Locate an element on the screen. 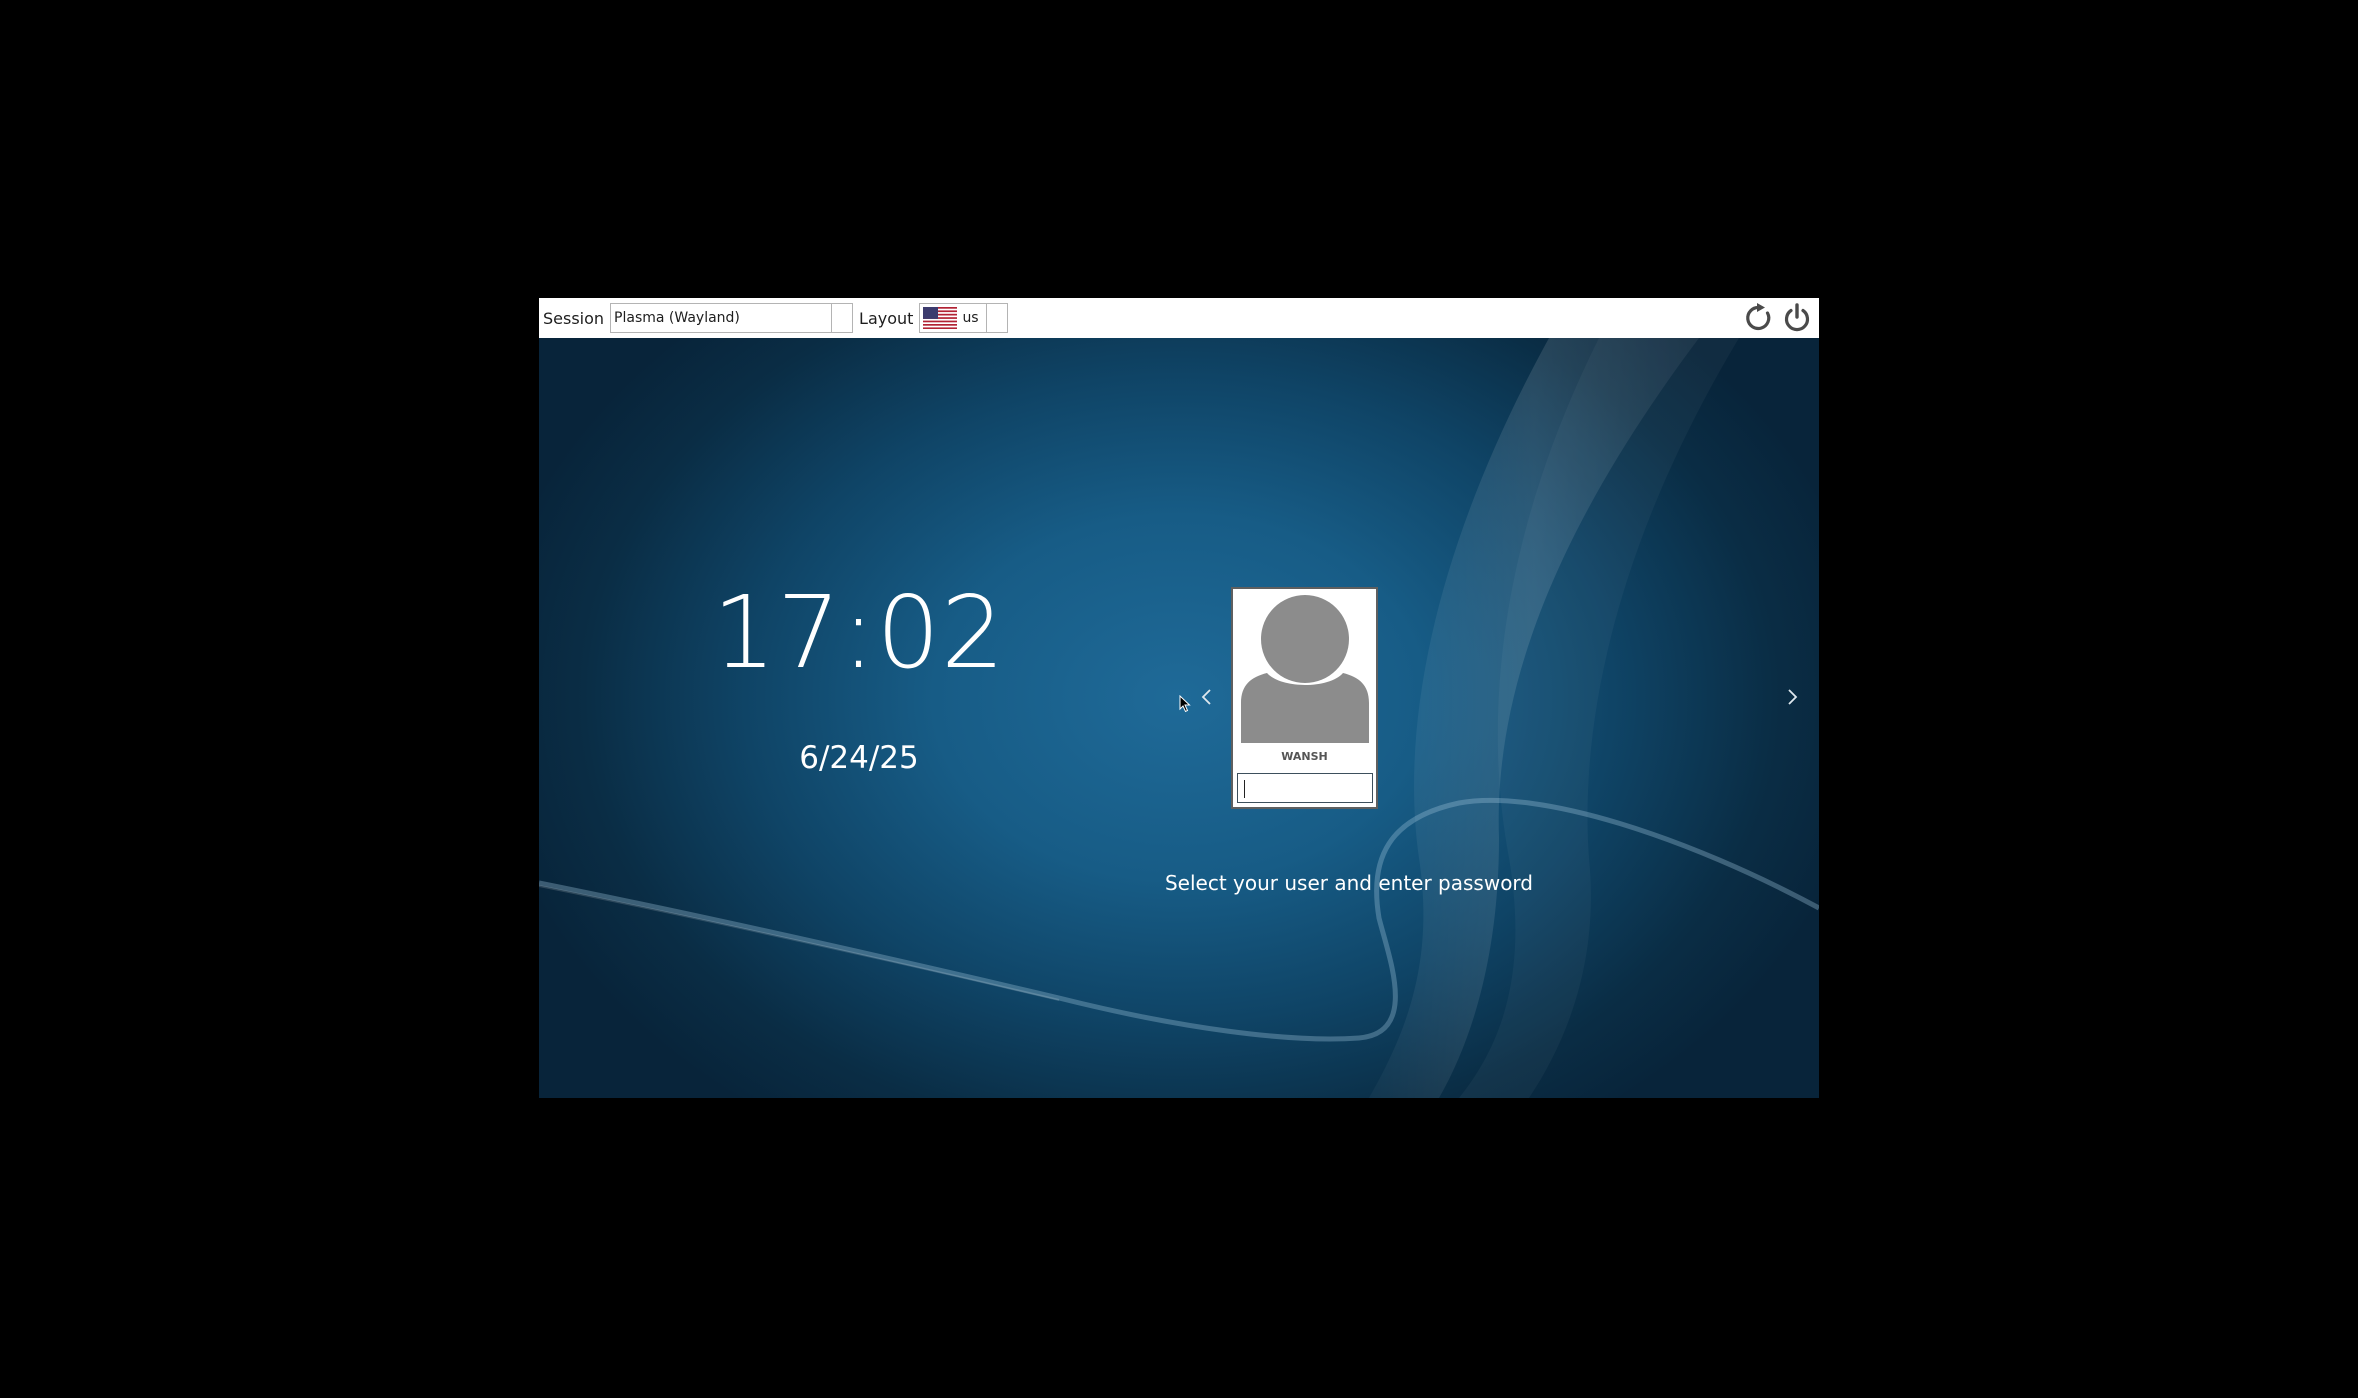 The height and width of the screenshot is (1398, 2358). user-card: WANSH is located at coordinates (1304, 698).